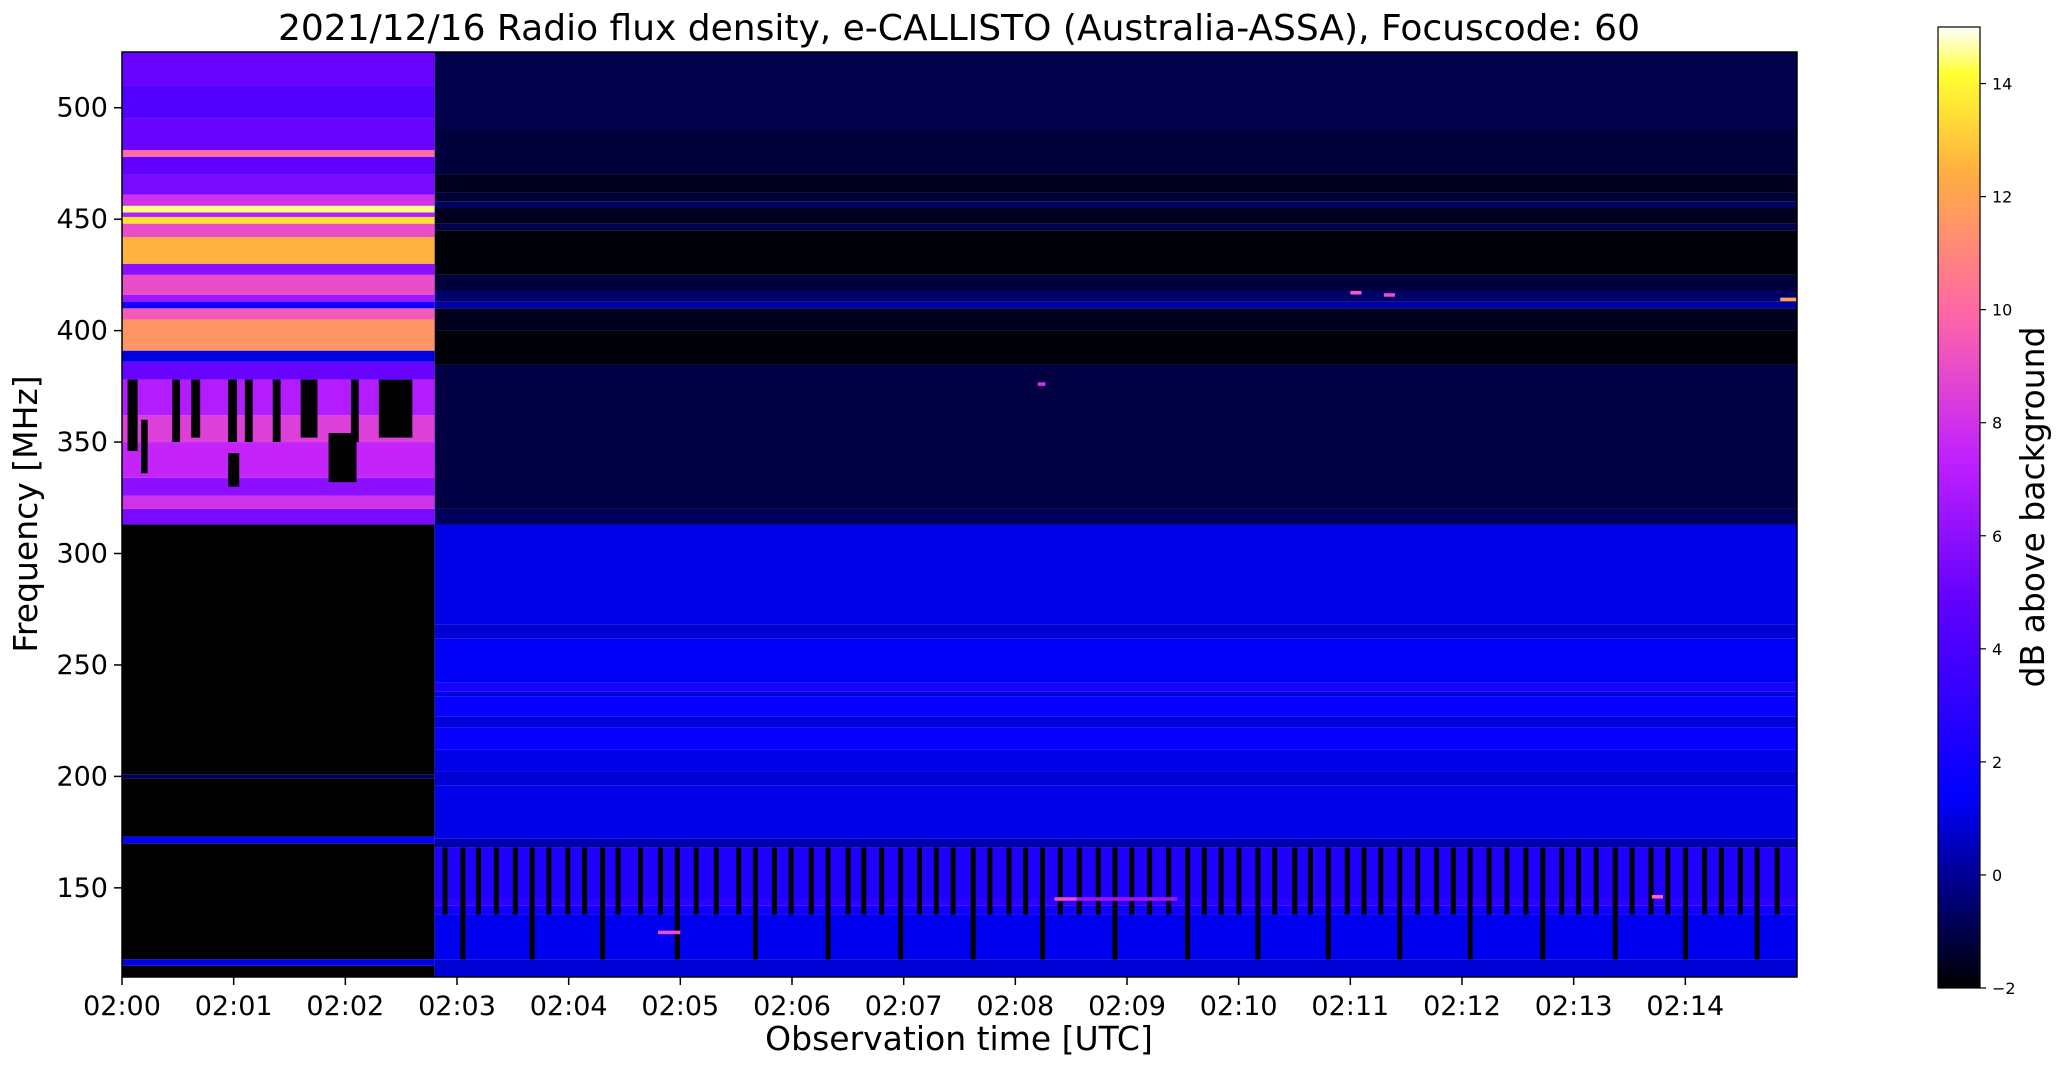 This screenshot has height=1067, width=2066. Describe the element at coordinates (2032, 507) in the screenshot. I see `colorbar-label: dB above background` at that location.